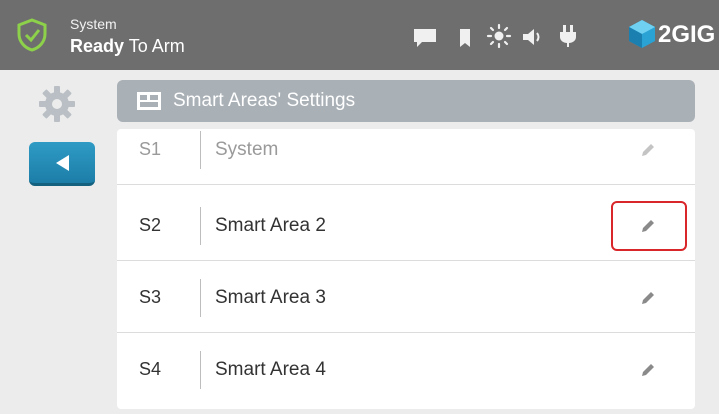 The image size is (719, 414). Describe the element at coordinates (465, 38) in the screenshot. I see `bookmark-icon` at that location.